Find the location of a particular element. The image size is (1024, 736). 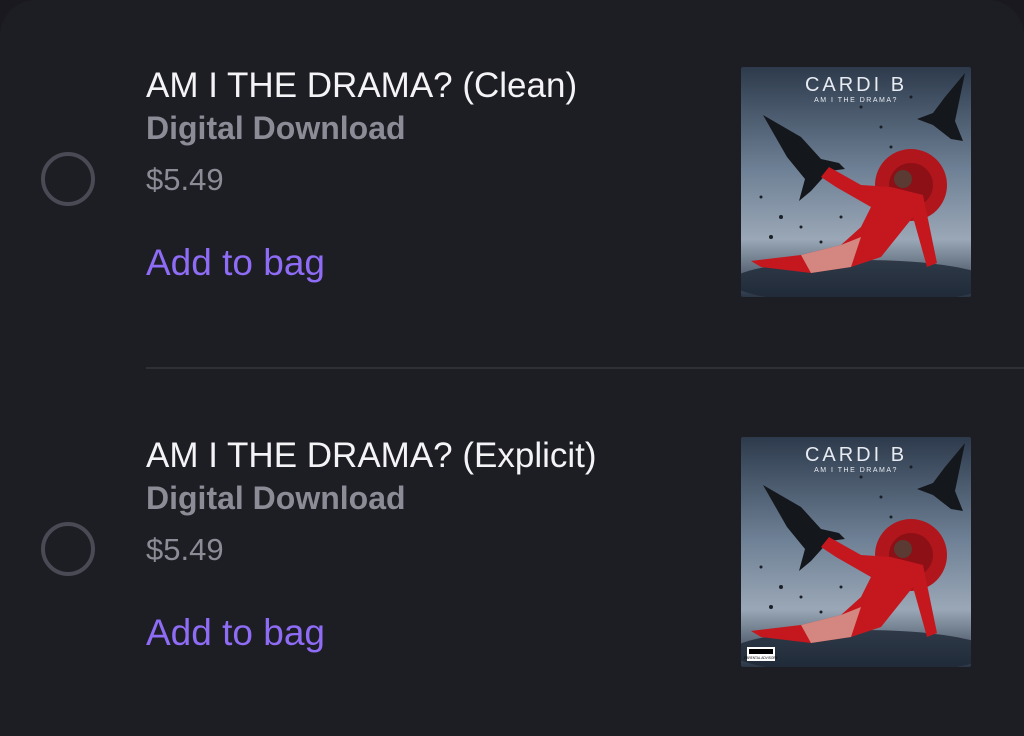

item-title: AM I THE DRAMA? (Clean) is located at coordinates (362, 85).